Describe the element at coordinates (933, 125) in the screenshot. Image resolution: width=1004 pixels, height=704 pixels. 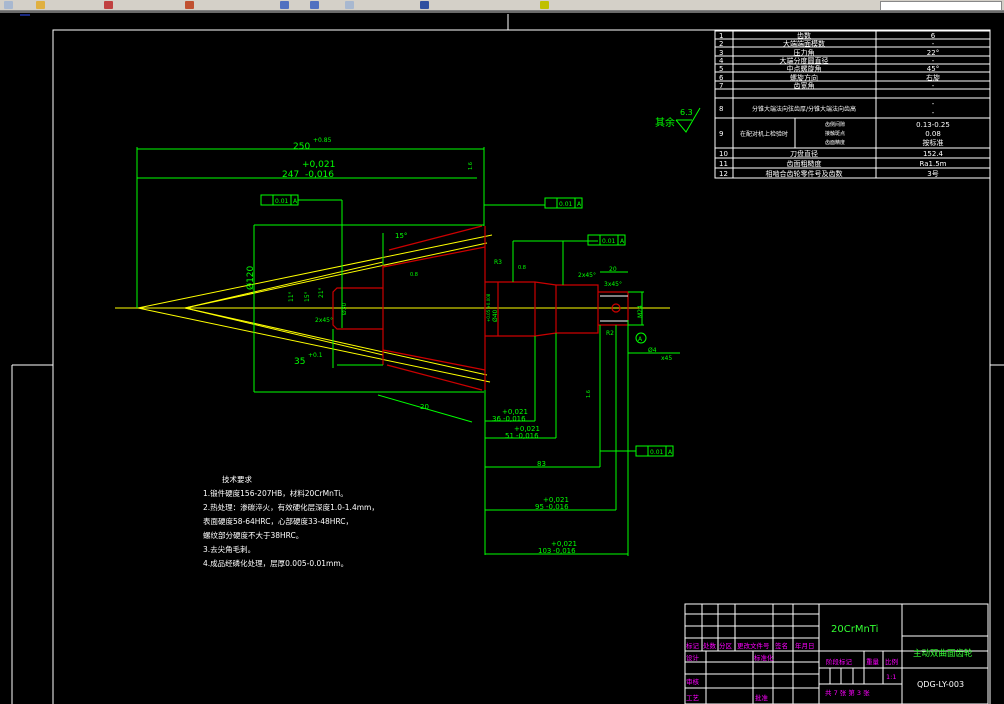
I see `param-value: 0.13-0.25` at that location.